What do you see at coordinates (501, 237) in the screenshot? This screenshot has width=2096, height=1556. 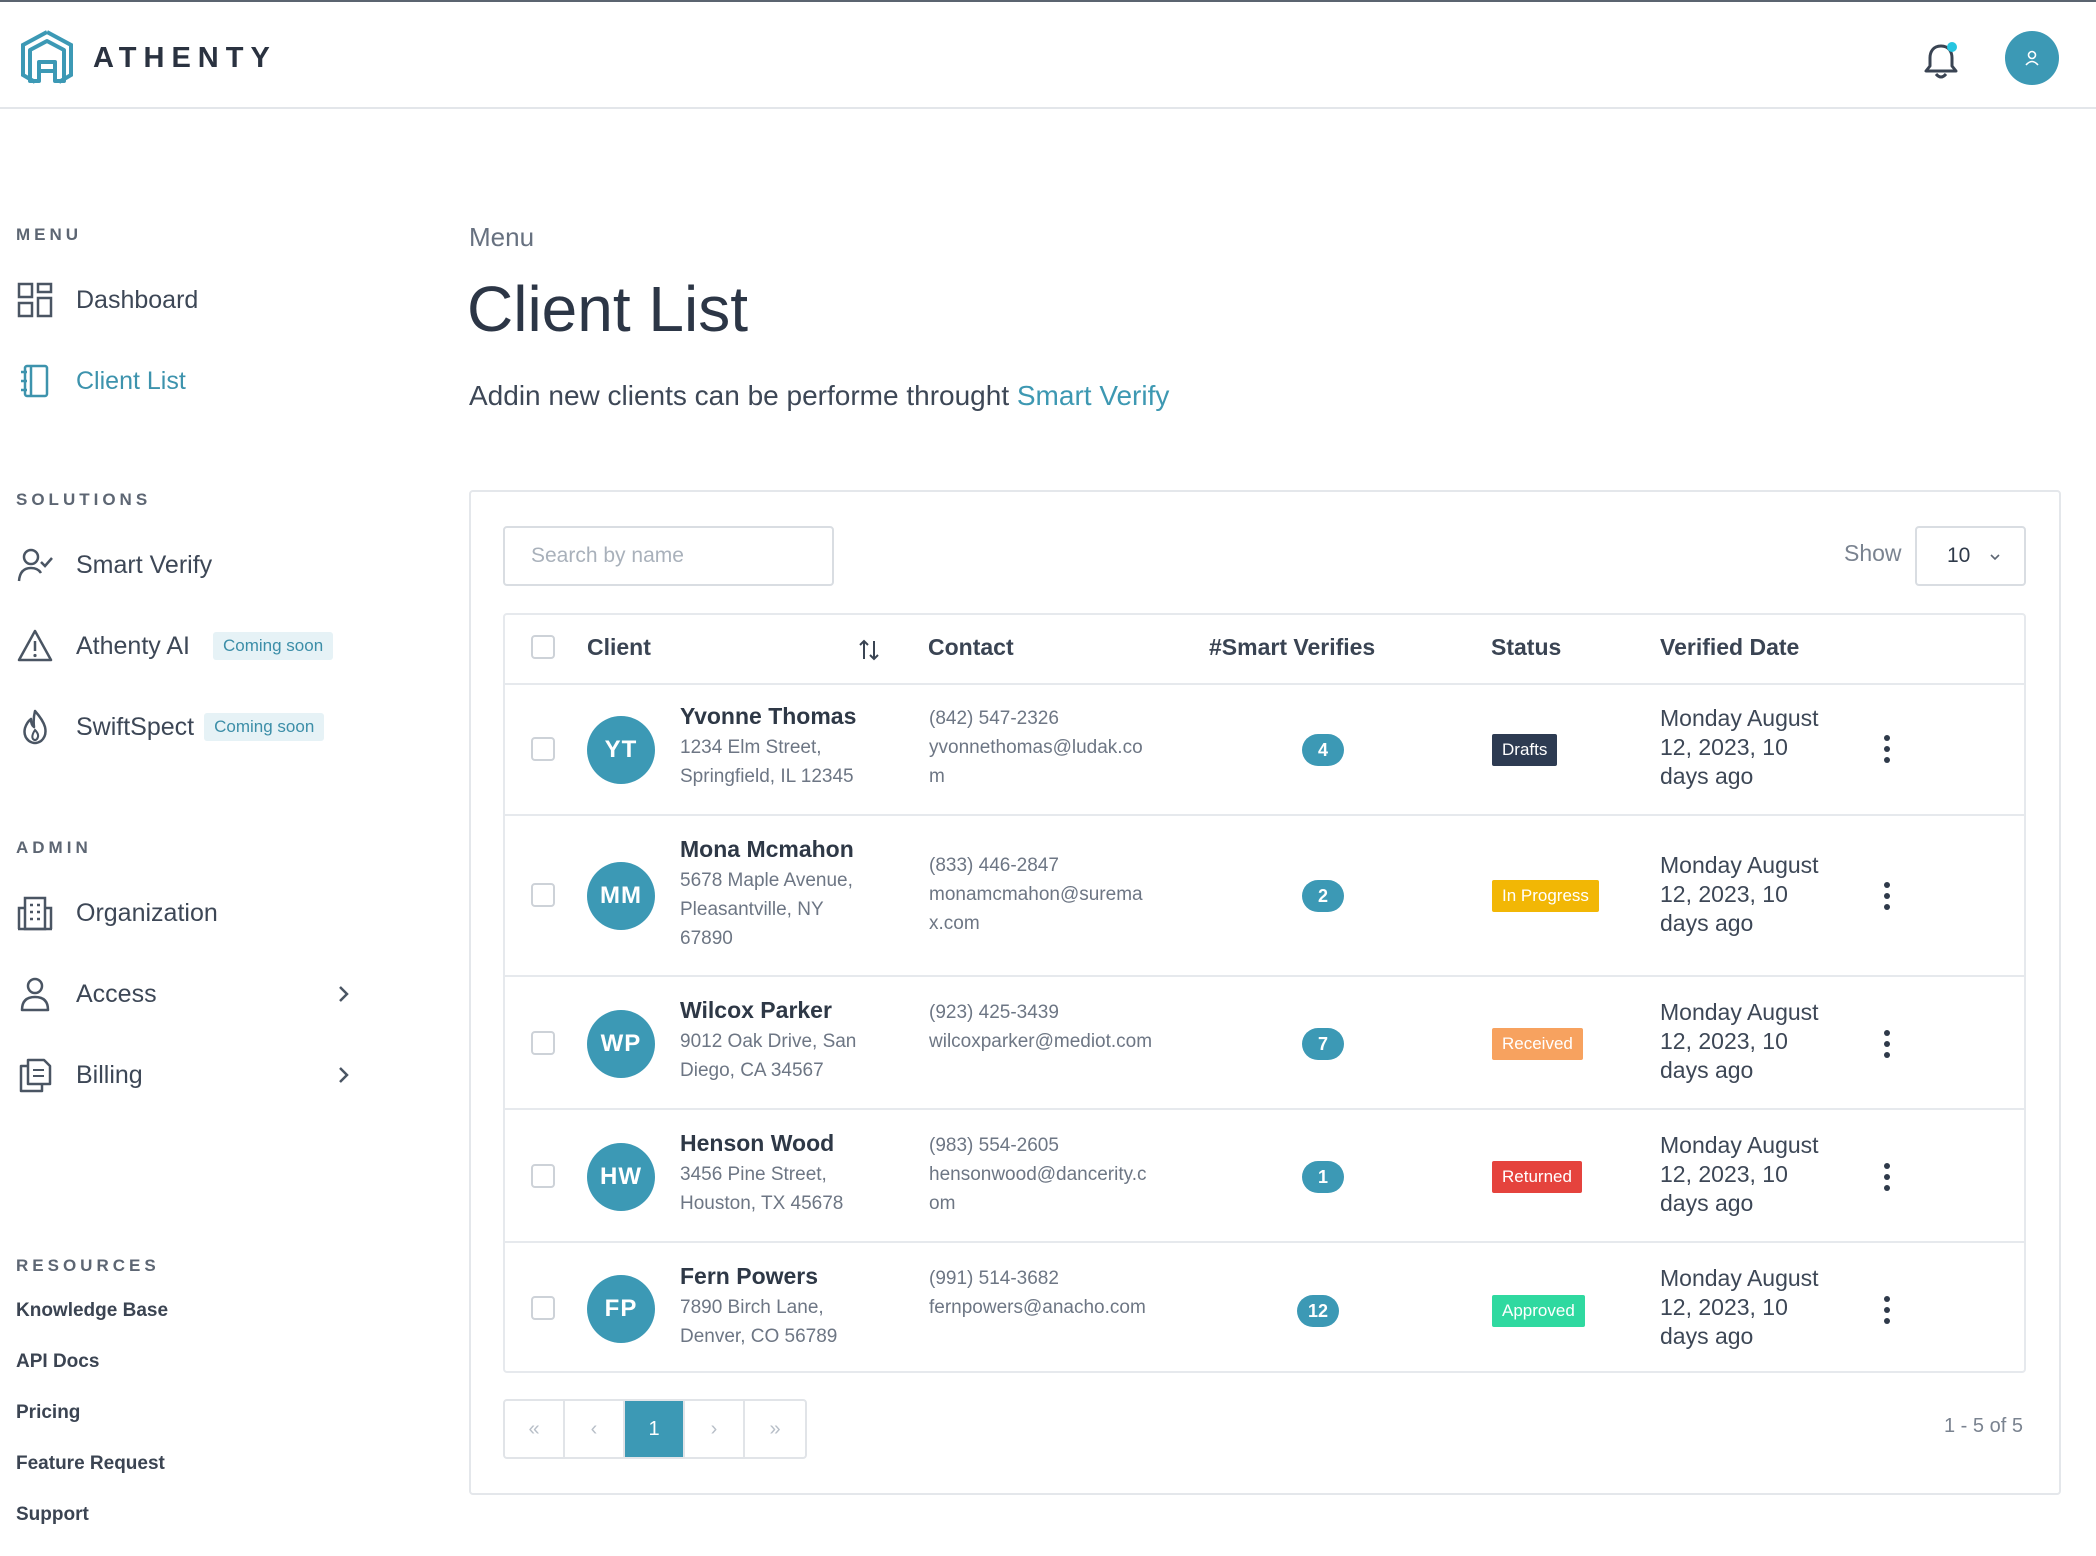 I see `breadcrumb: Menu` at bounding box center [501, 237].